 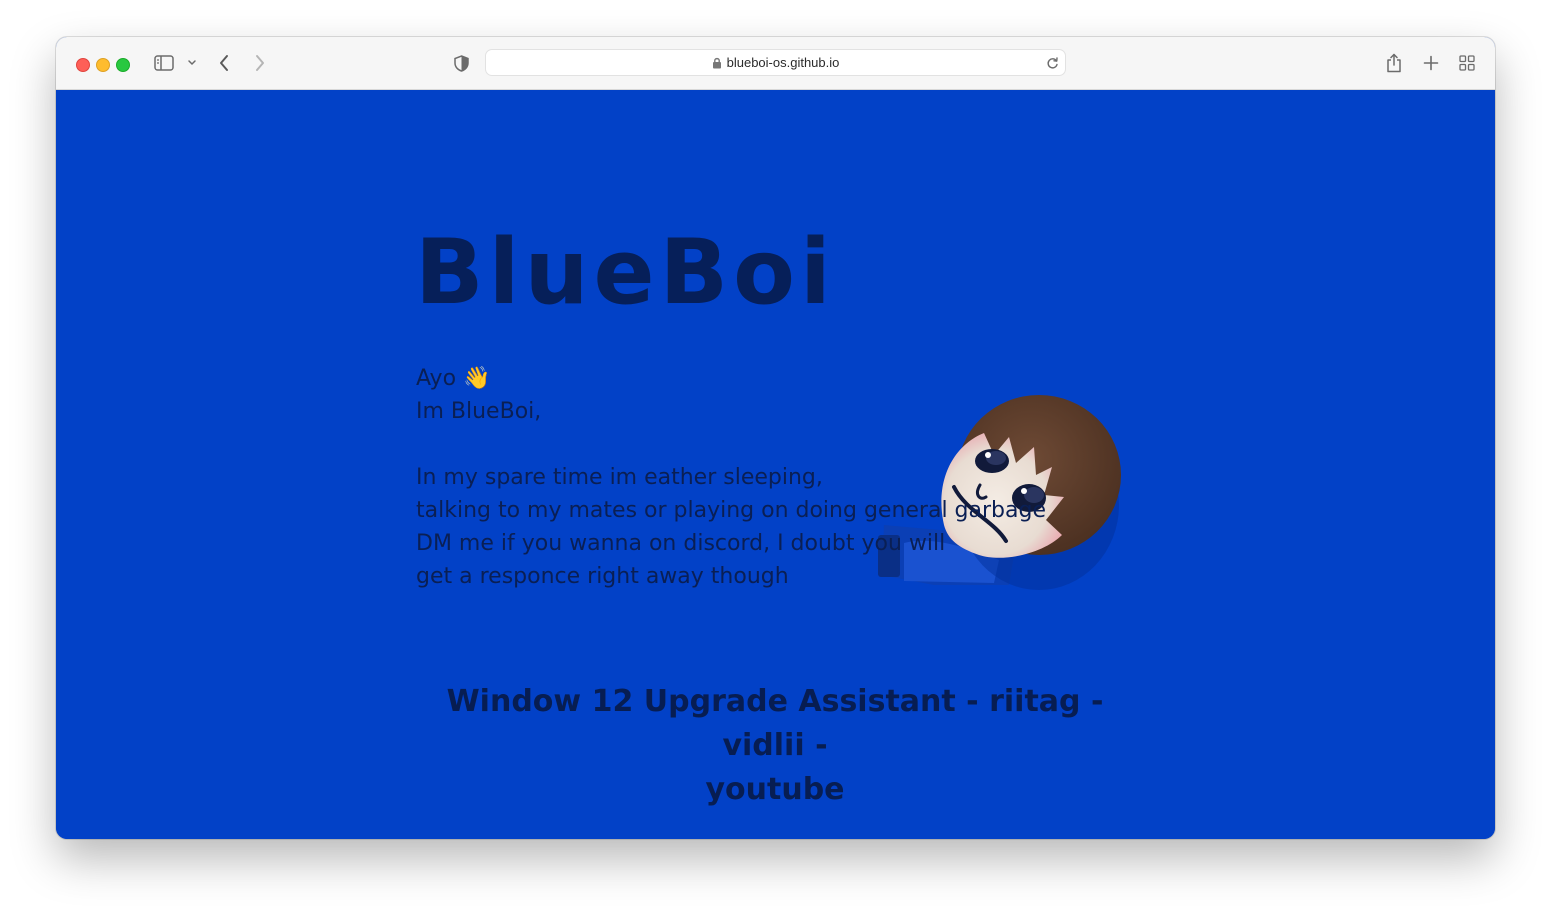 I want to click on grid-icon, so click(x=1467, y=63).